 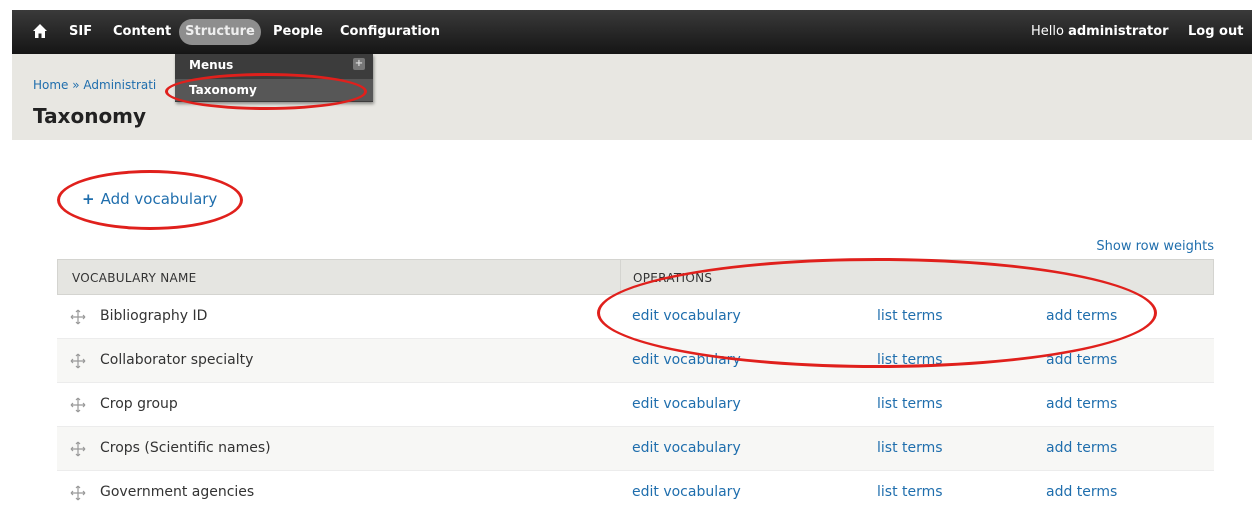 I want to click on greeting-prefix: Hello, so click(x=1050, y=31).